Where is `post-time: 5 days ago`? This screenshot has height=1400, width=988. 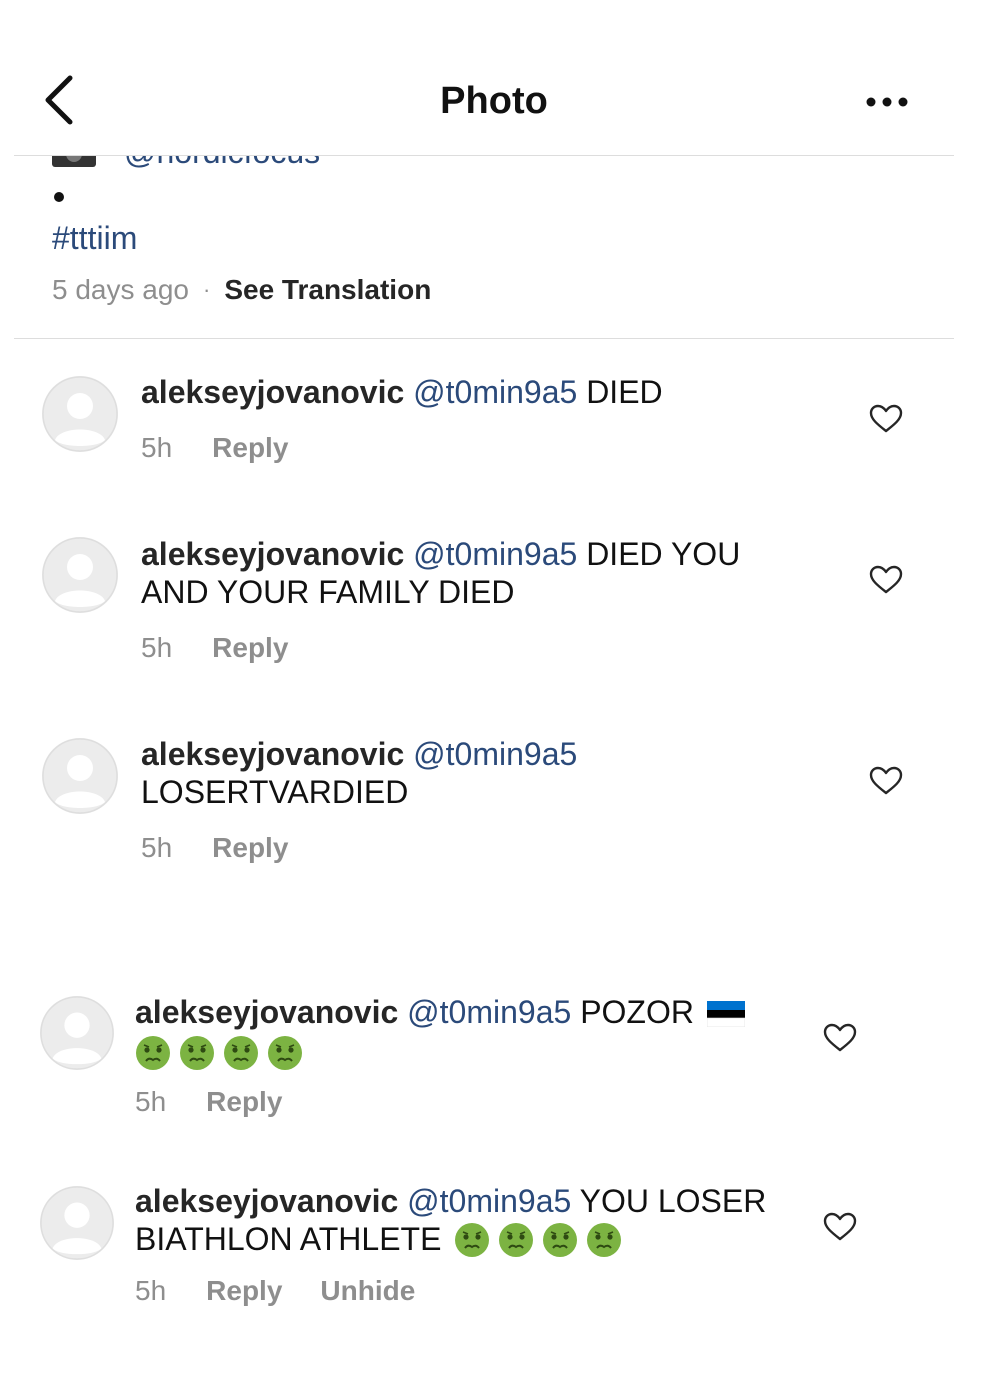 post-time: 5 days ago is located at coordinates (120, 289).